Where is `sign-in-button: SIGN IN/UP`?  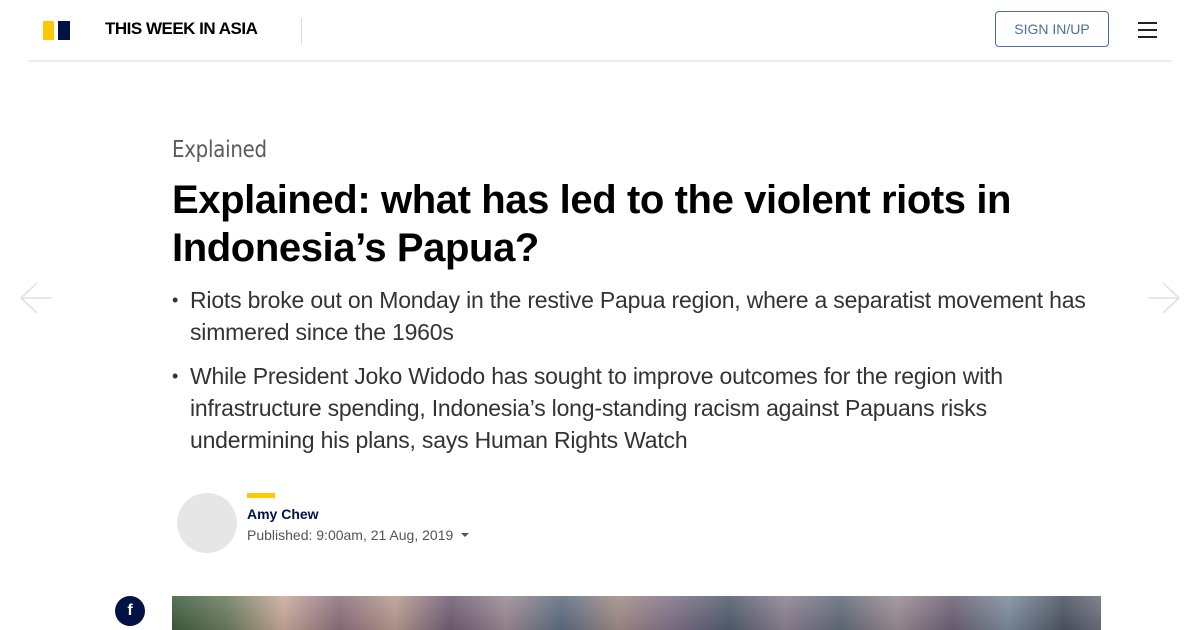 sign-in-button: SIGN IN/UP is located at coordinates (1052, 29).